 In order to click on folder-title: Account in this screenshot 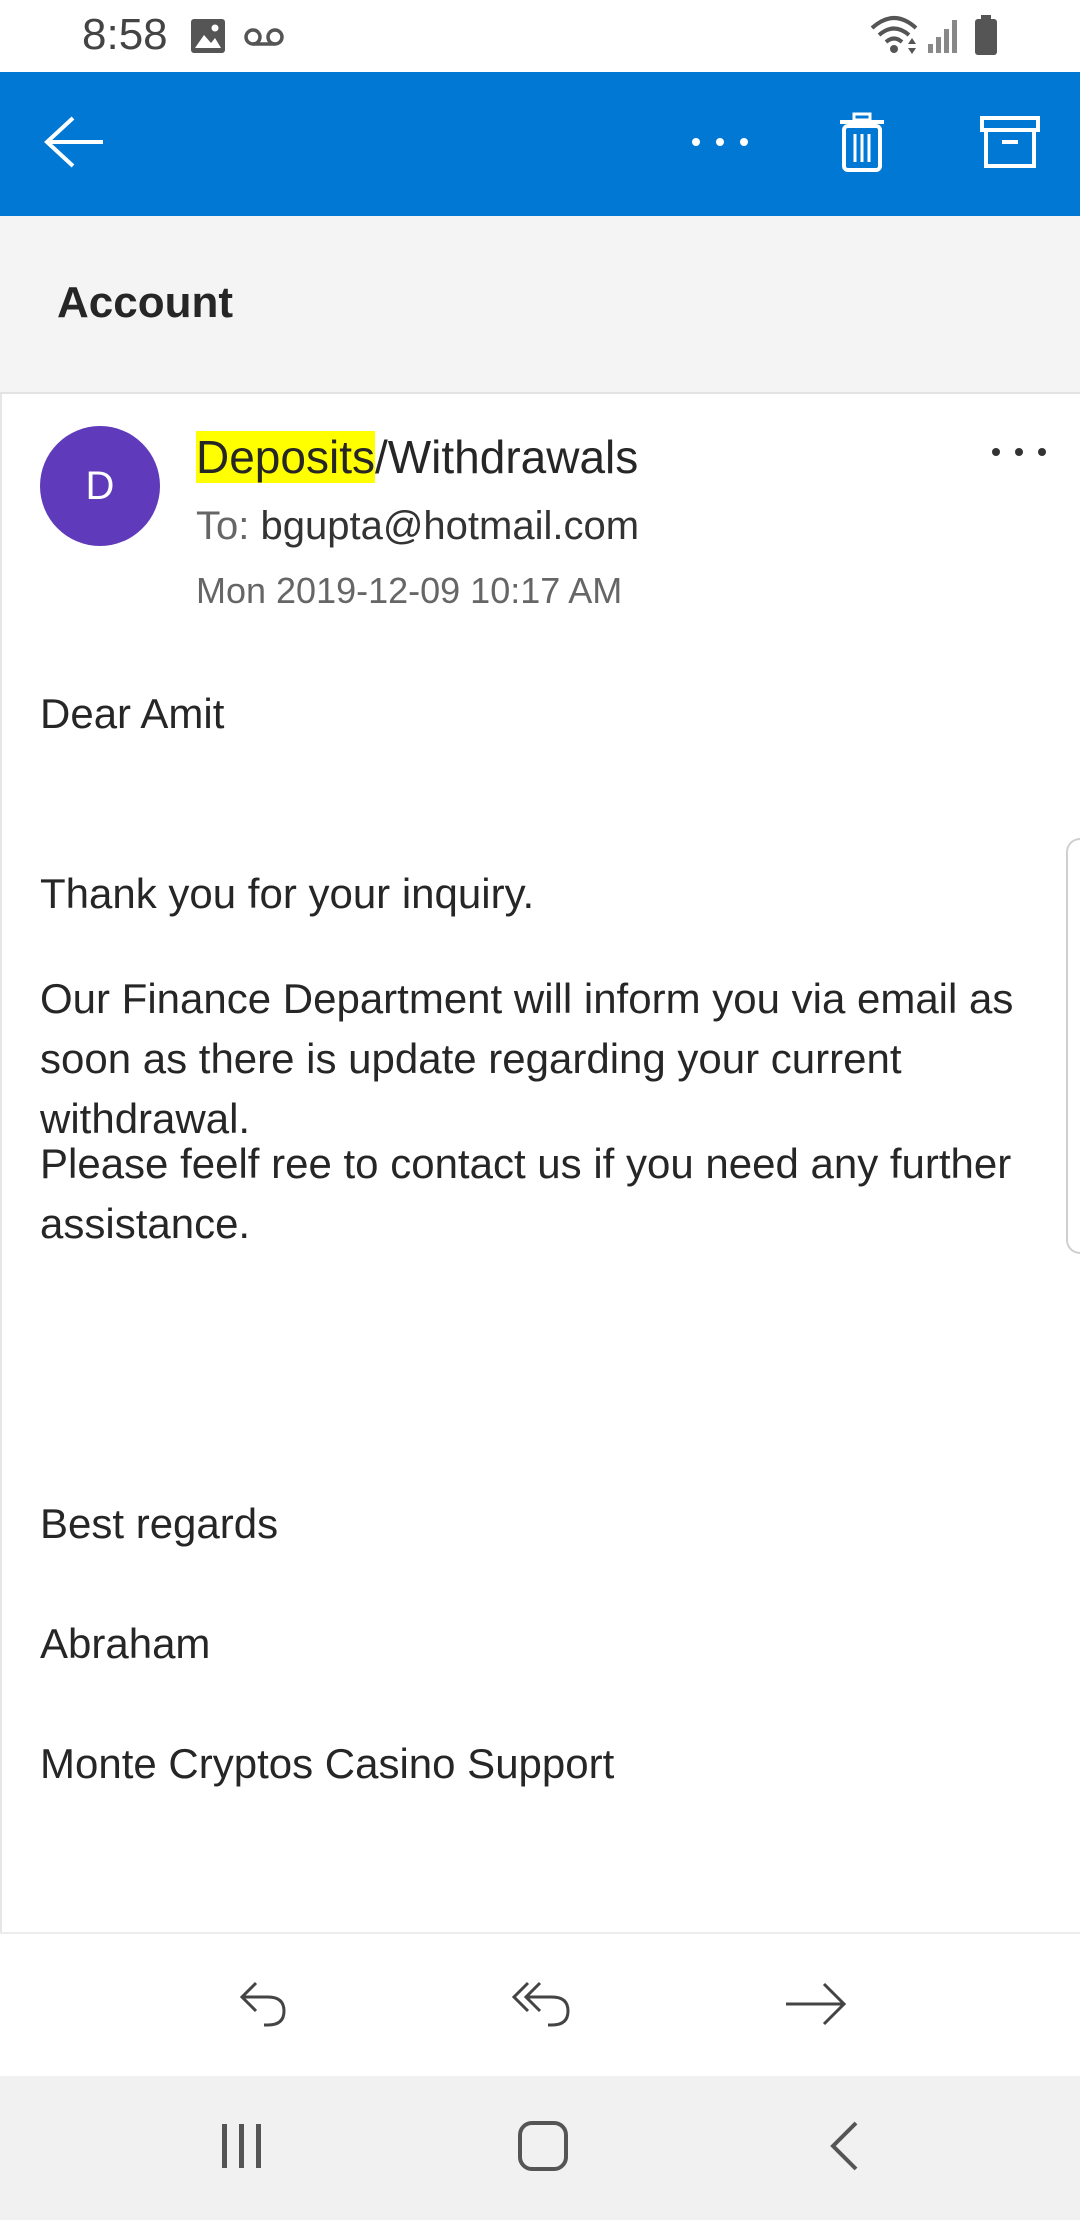, I will do `click(145, 302)`.